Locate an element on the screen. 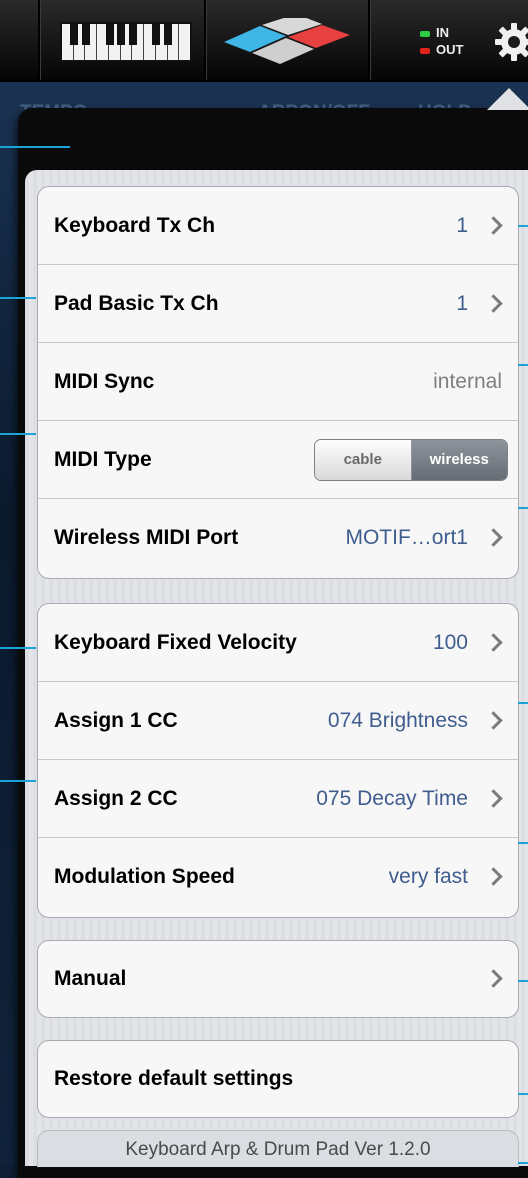 The width and height of the screenshot is (528, 1178). popover-arrow is located at coordinates (507, 99).